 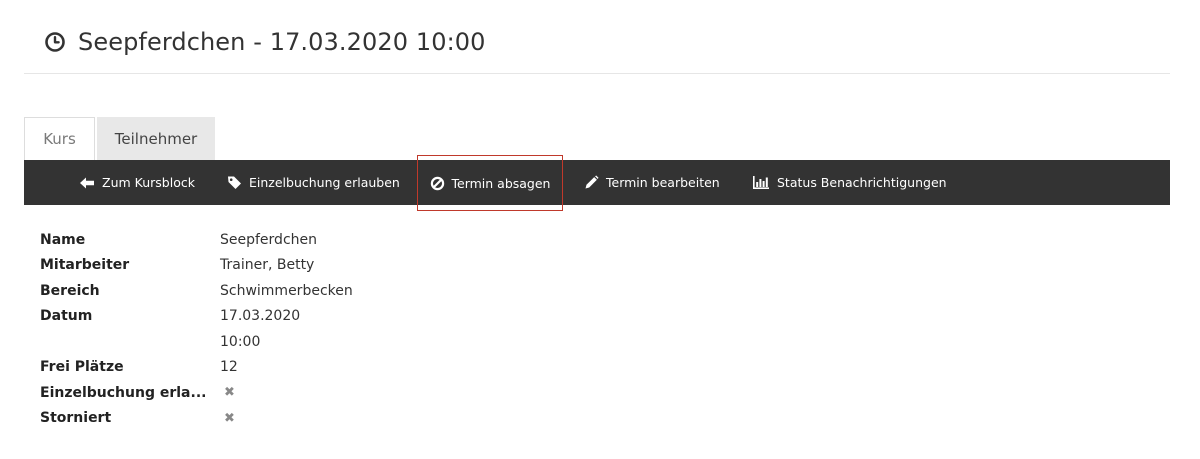 What do you see at coordinates (229, 367) in the screenshot?
I see `detail-value: 12` at bounding box center [229, 367].